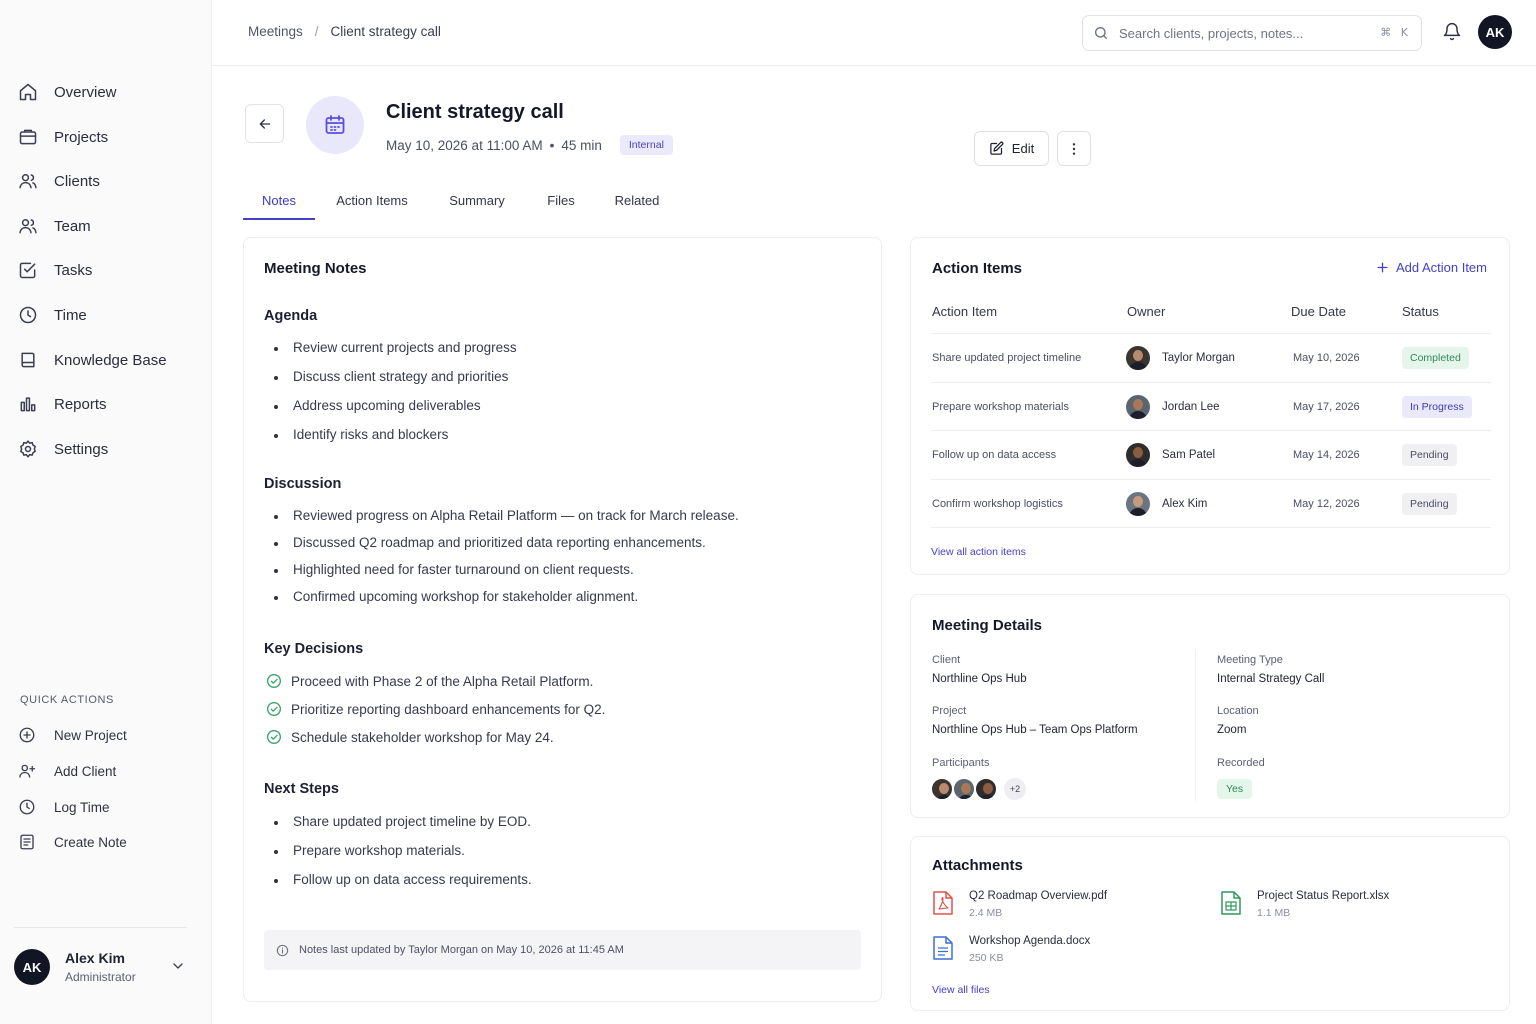 This screenshot has height=1024, width=1536. I want to click on check-square-icon, so click(28, 270).